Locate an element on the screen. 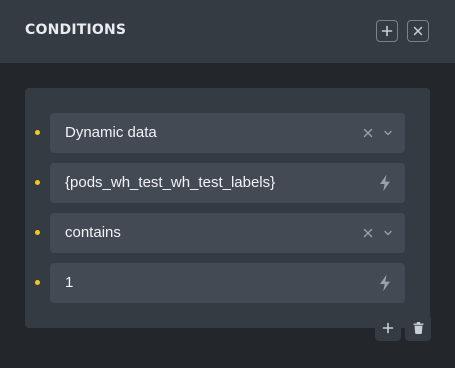 The height and width of the screenshot is (368, 455). condition-key-select: Dynamic data is located at coordinates (227, 133).